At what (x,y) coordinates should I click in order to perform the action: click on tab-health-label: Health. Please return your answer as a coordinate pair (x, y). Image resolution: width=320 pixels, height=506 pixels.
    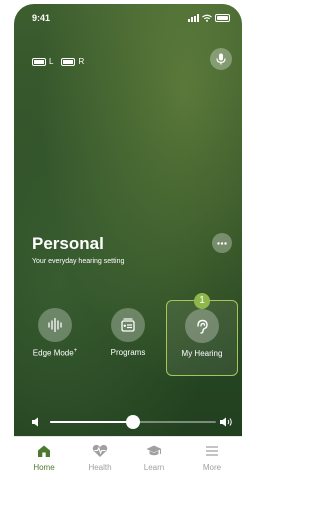
    Looking at the image, I should click on (100, 467).